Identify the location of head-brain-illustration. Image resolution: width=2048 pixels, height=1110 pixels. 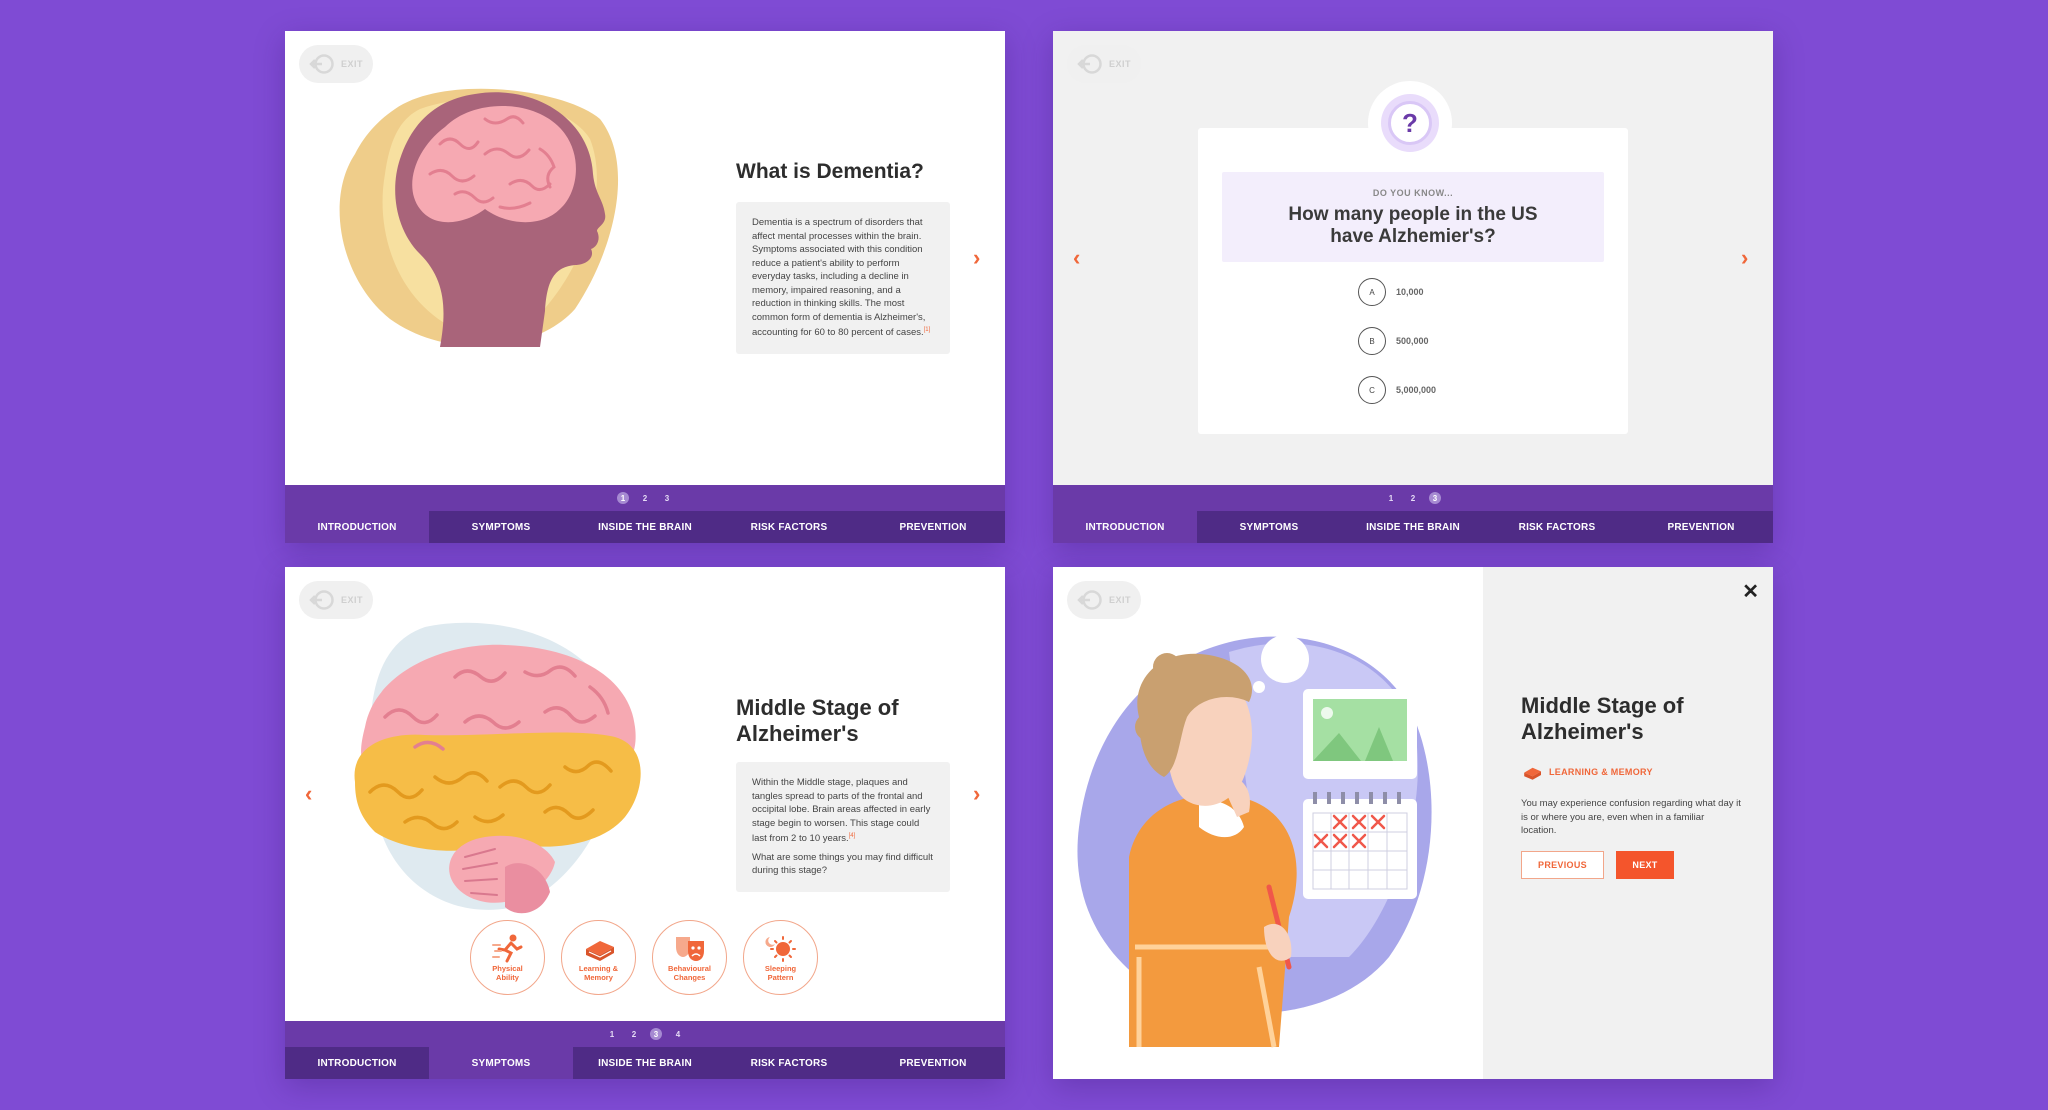
(479, 217).